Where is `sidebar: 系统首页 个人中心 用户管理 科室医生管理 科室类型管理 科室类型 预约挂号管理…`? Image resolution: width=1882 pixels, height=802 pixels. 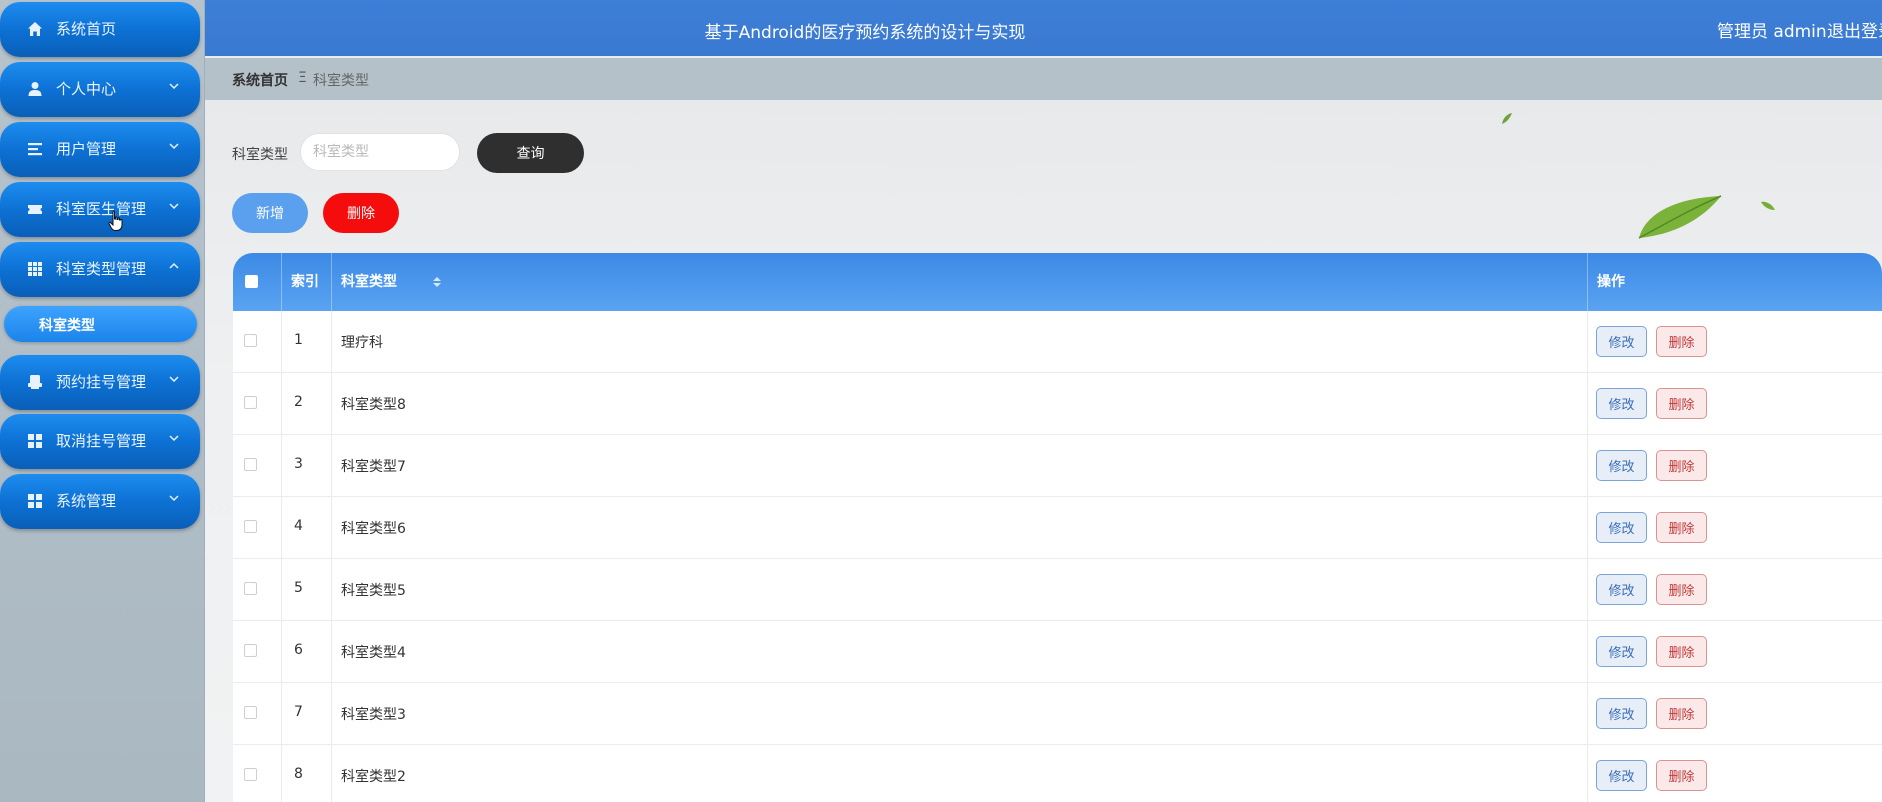 sidebar: 系统首页 个人中心 用户管理 科室医生管理 科室类型管理 科室类型 预约挂号管理… is located at coordinates (102, 401).